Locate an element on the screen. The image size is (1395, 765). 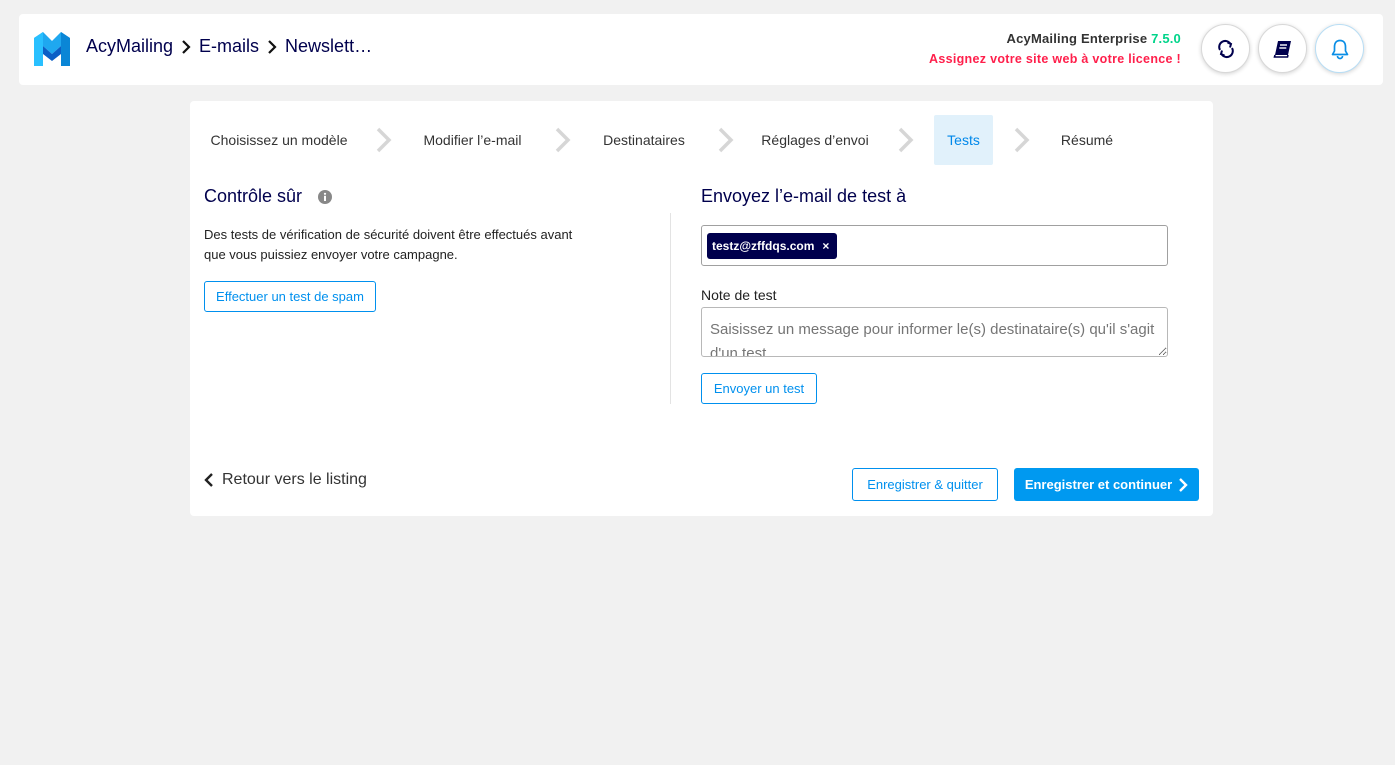
notifications-button is located at coordinates (1339, 48).